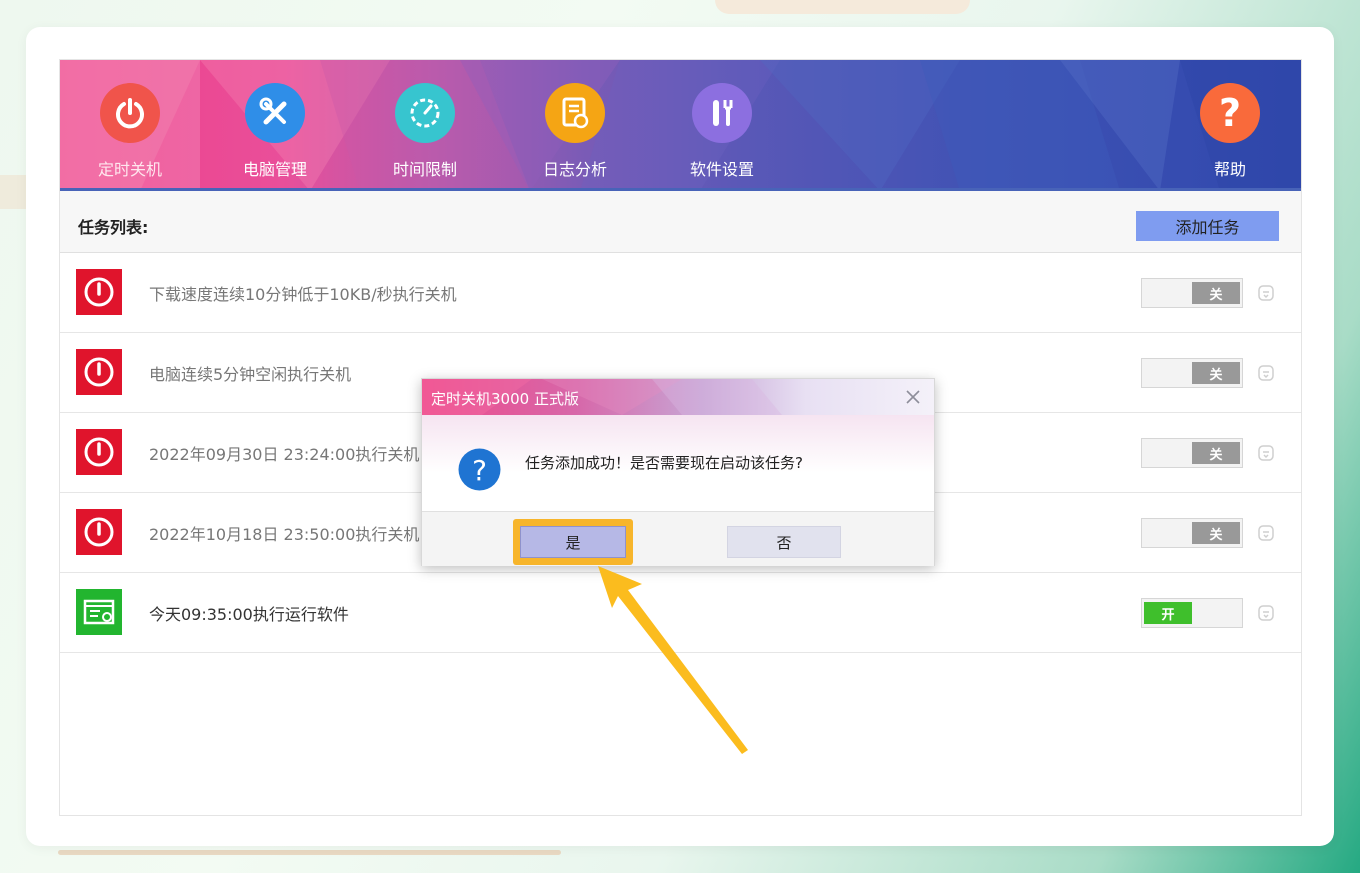 This screenshot has width=1360, height=873. I want to click on tab-help: ? 帮助, so click(1230, 125).